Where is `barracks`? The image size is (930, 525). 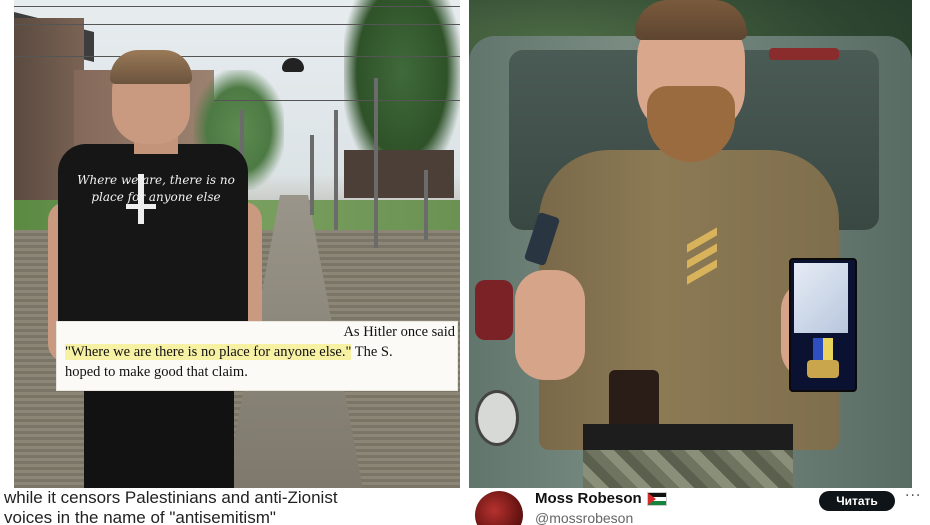
barracks is located at coordinates (399, 174).